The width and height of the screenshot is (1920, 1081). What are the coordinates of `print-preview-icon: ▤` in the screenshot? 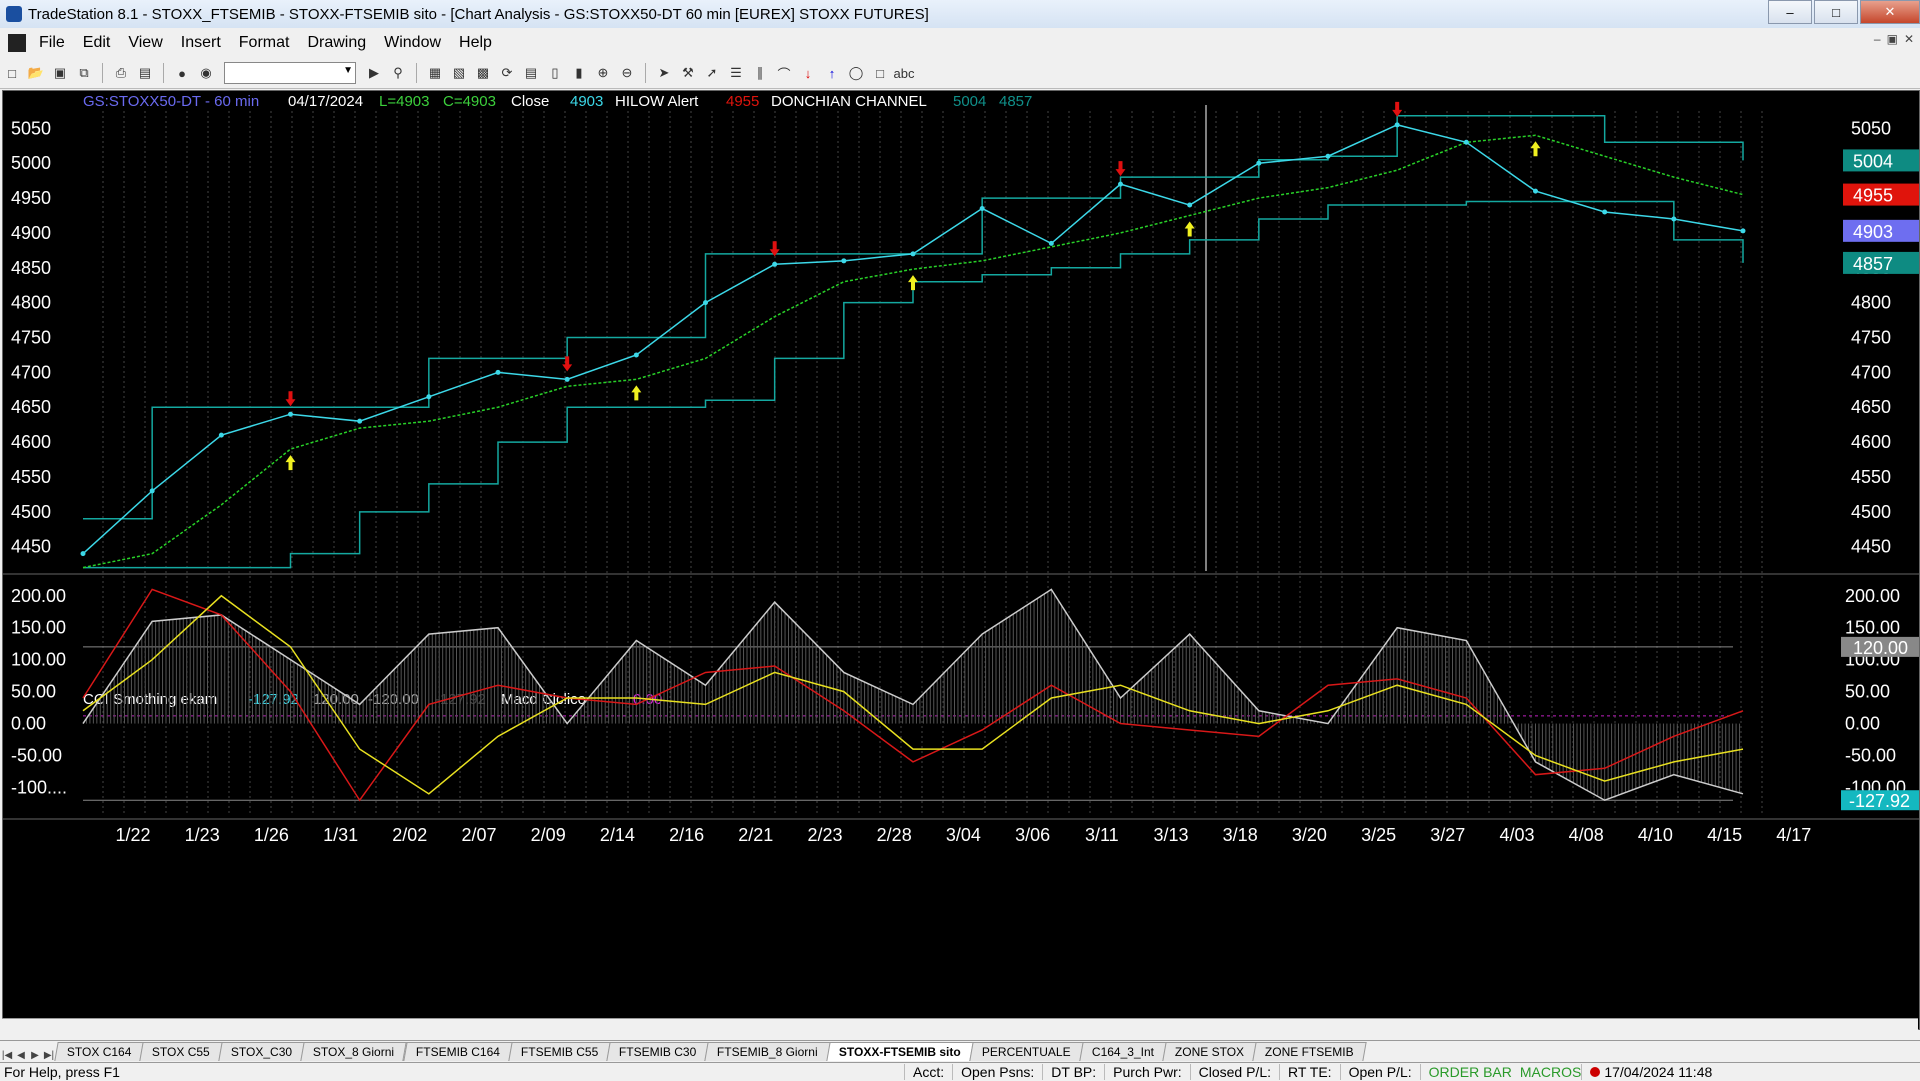 It's located at (145, 73).